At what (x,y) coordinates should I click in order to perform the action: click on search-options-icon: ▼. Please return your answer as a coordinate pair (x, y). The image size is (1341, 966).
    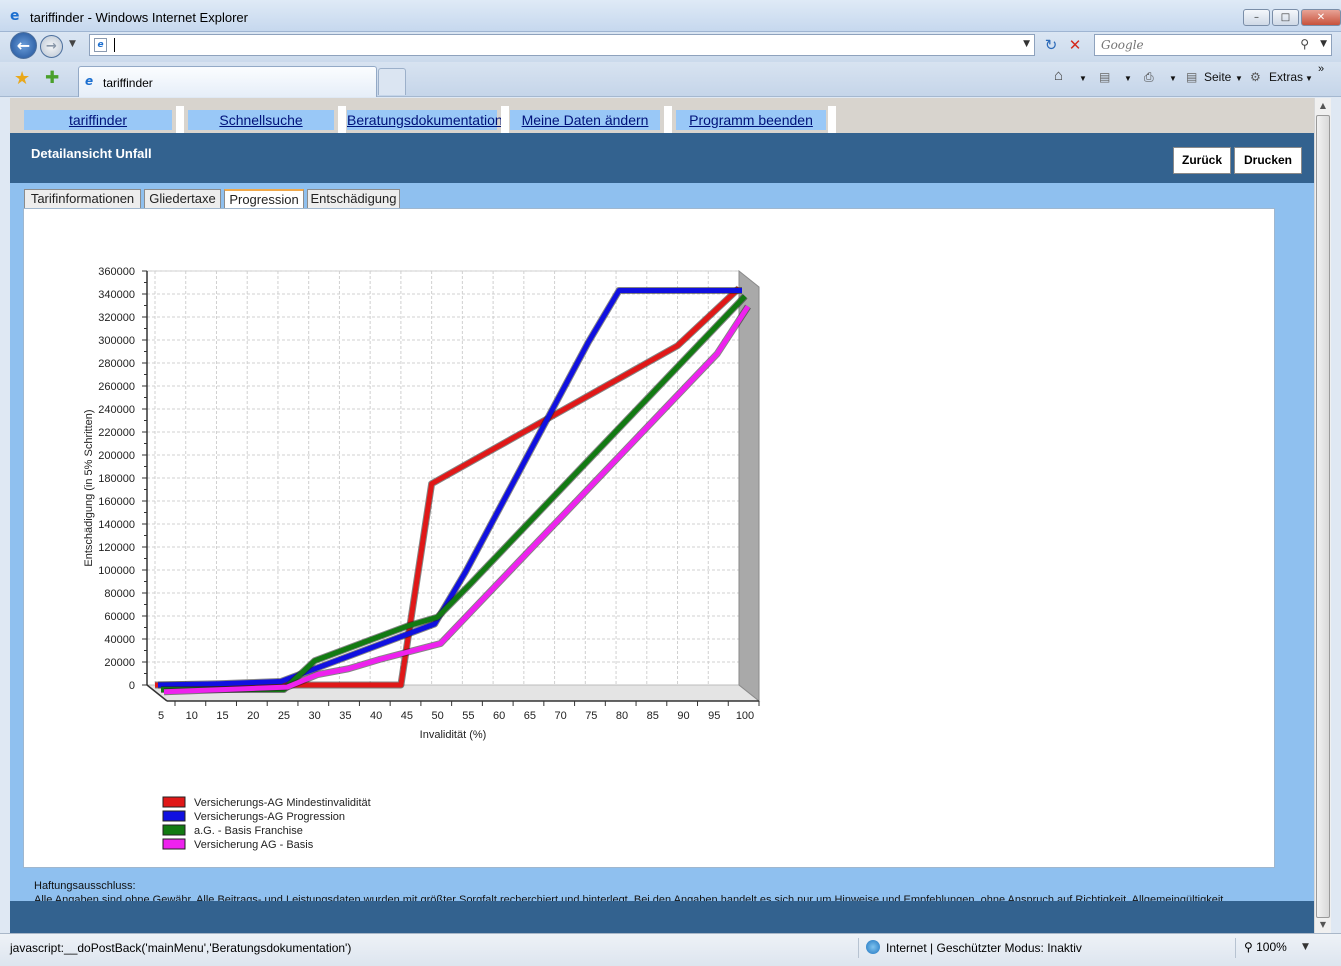
    Looking at the image, I should click on (1323, 44).